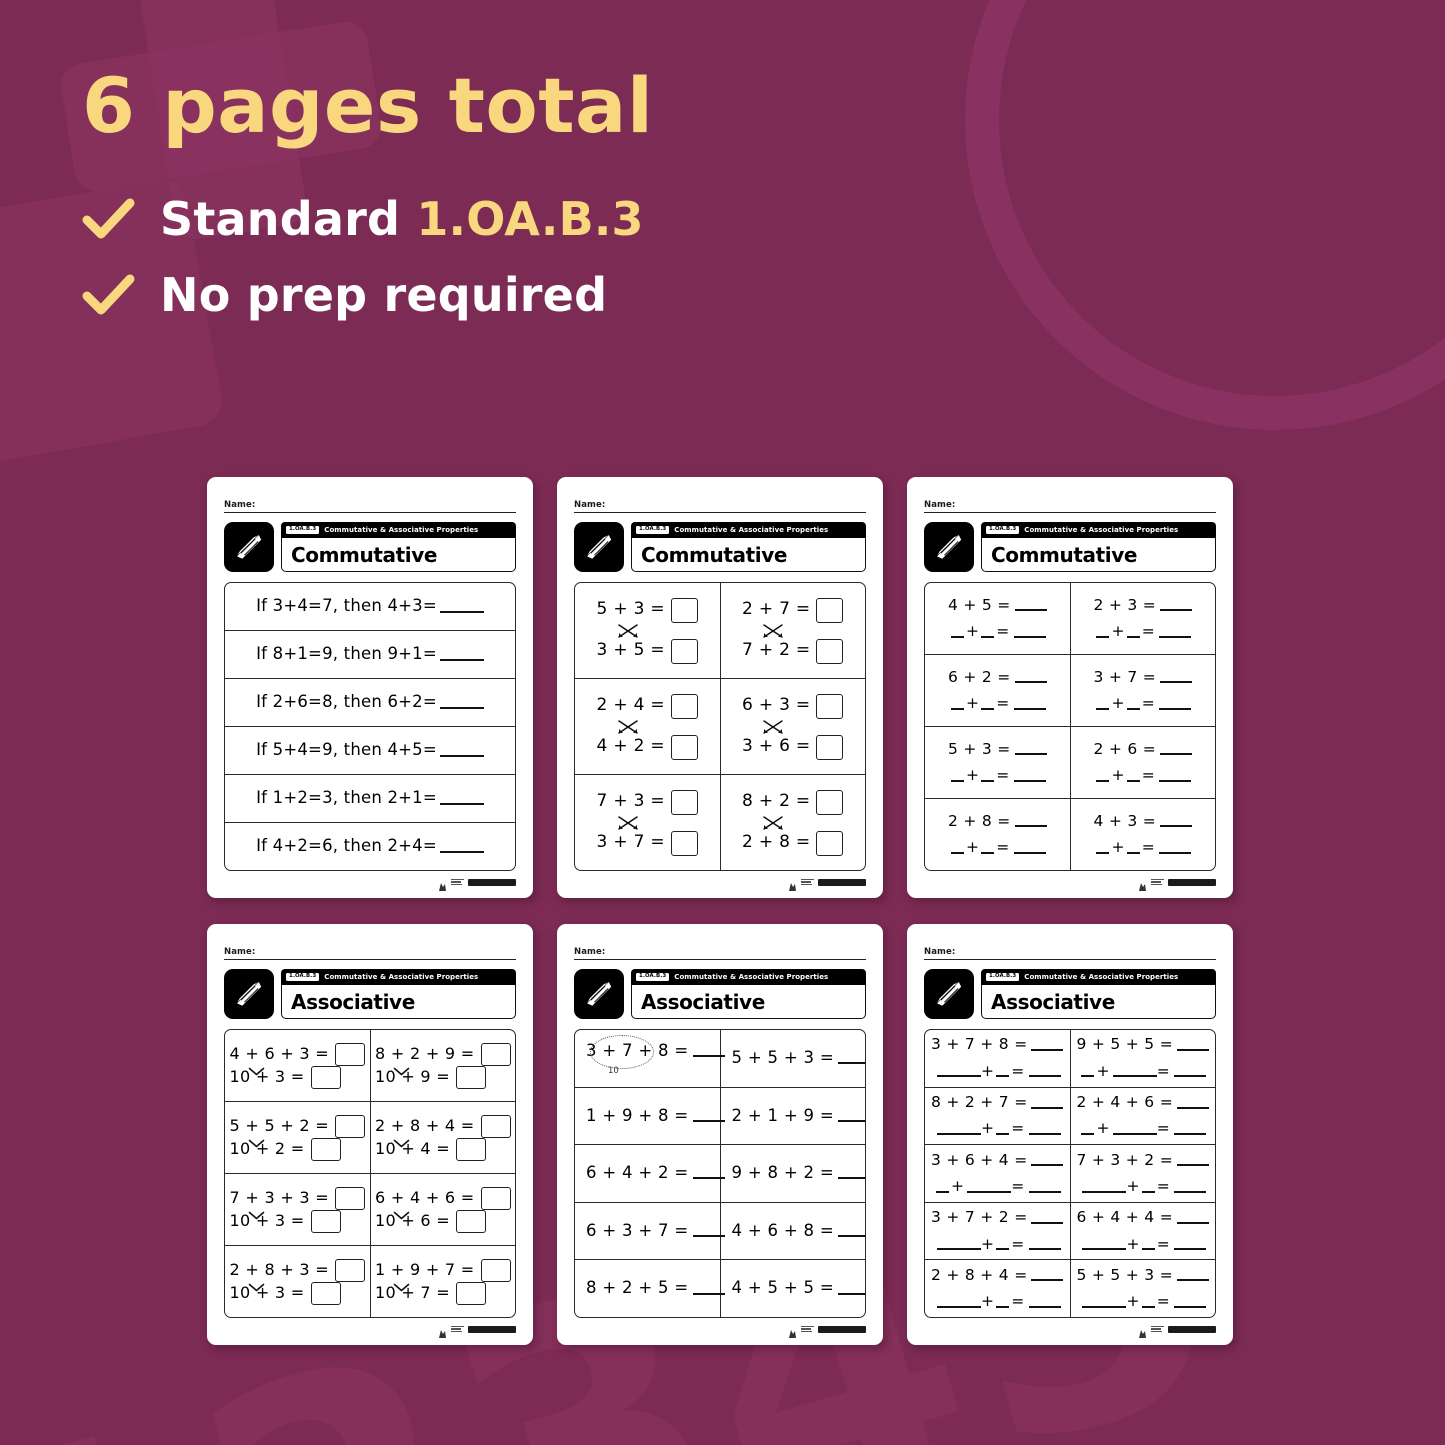 The height and width of the screenshot is (1445, 1445). What do you see at coordinates (443, 1281) in the screenshot?
I see `problem-cell: 1 + 9 + 7 = 10 + 7 =` at bounding box center [443, 1281].